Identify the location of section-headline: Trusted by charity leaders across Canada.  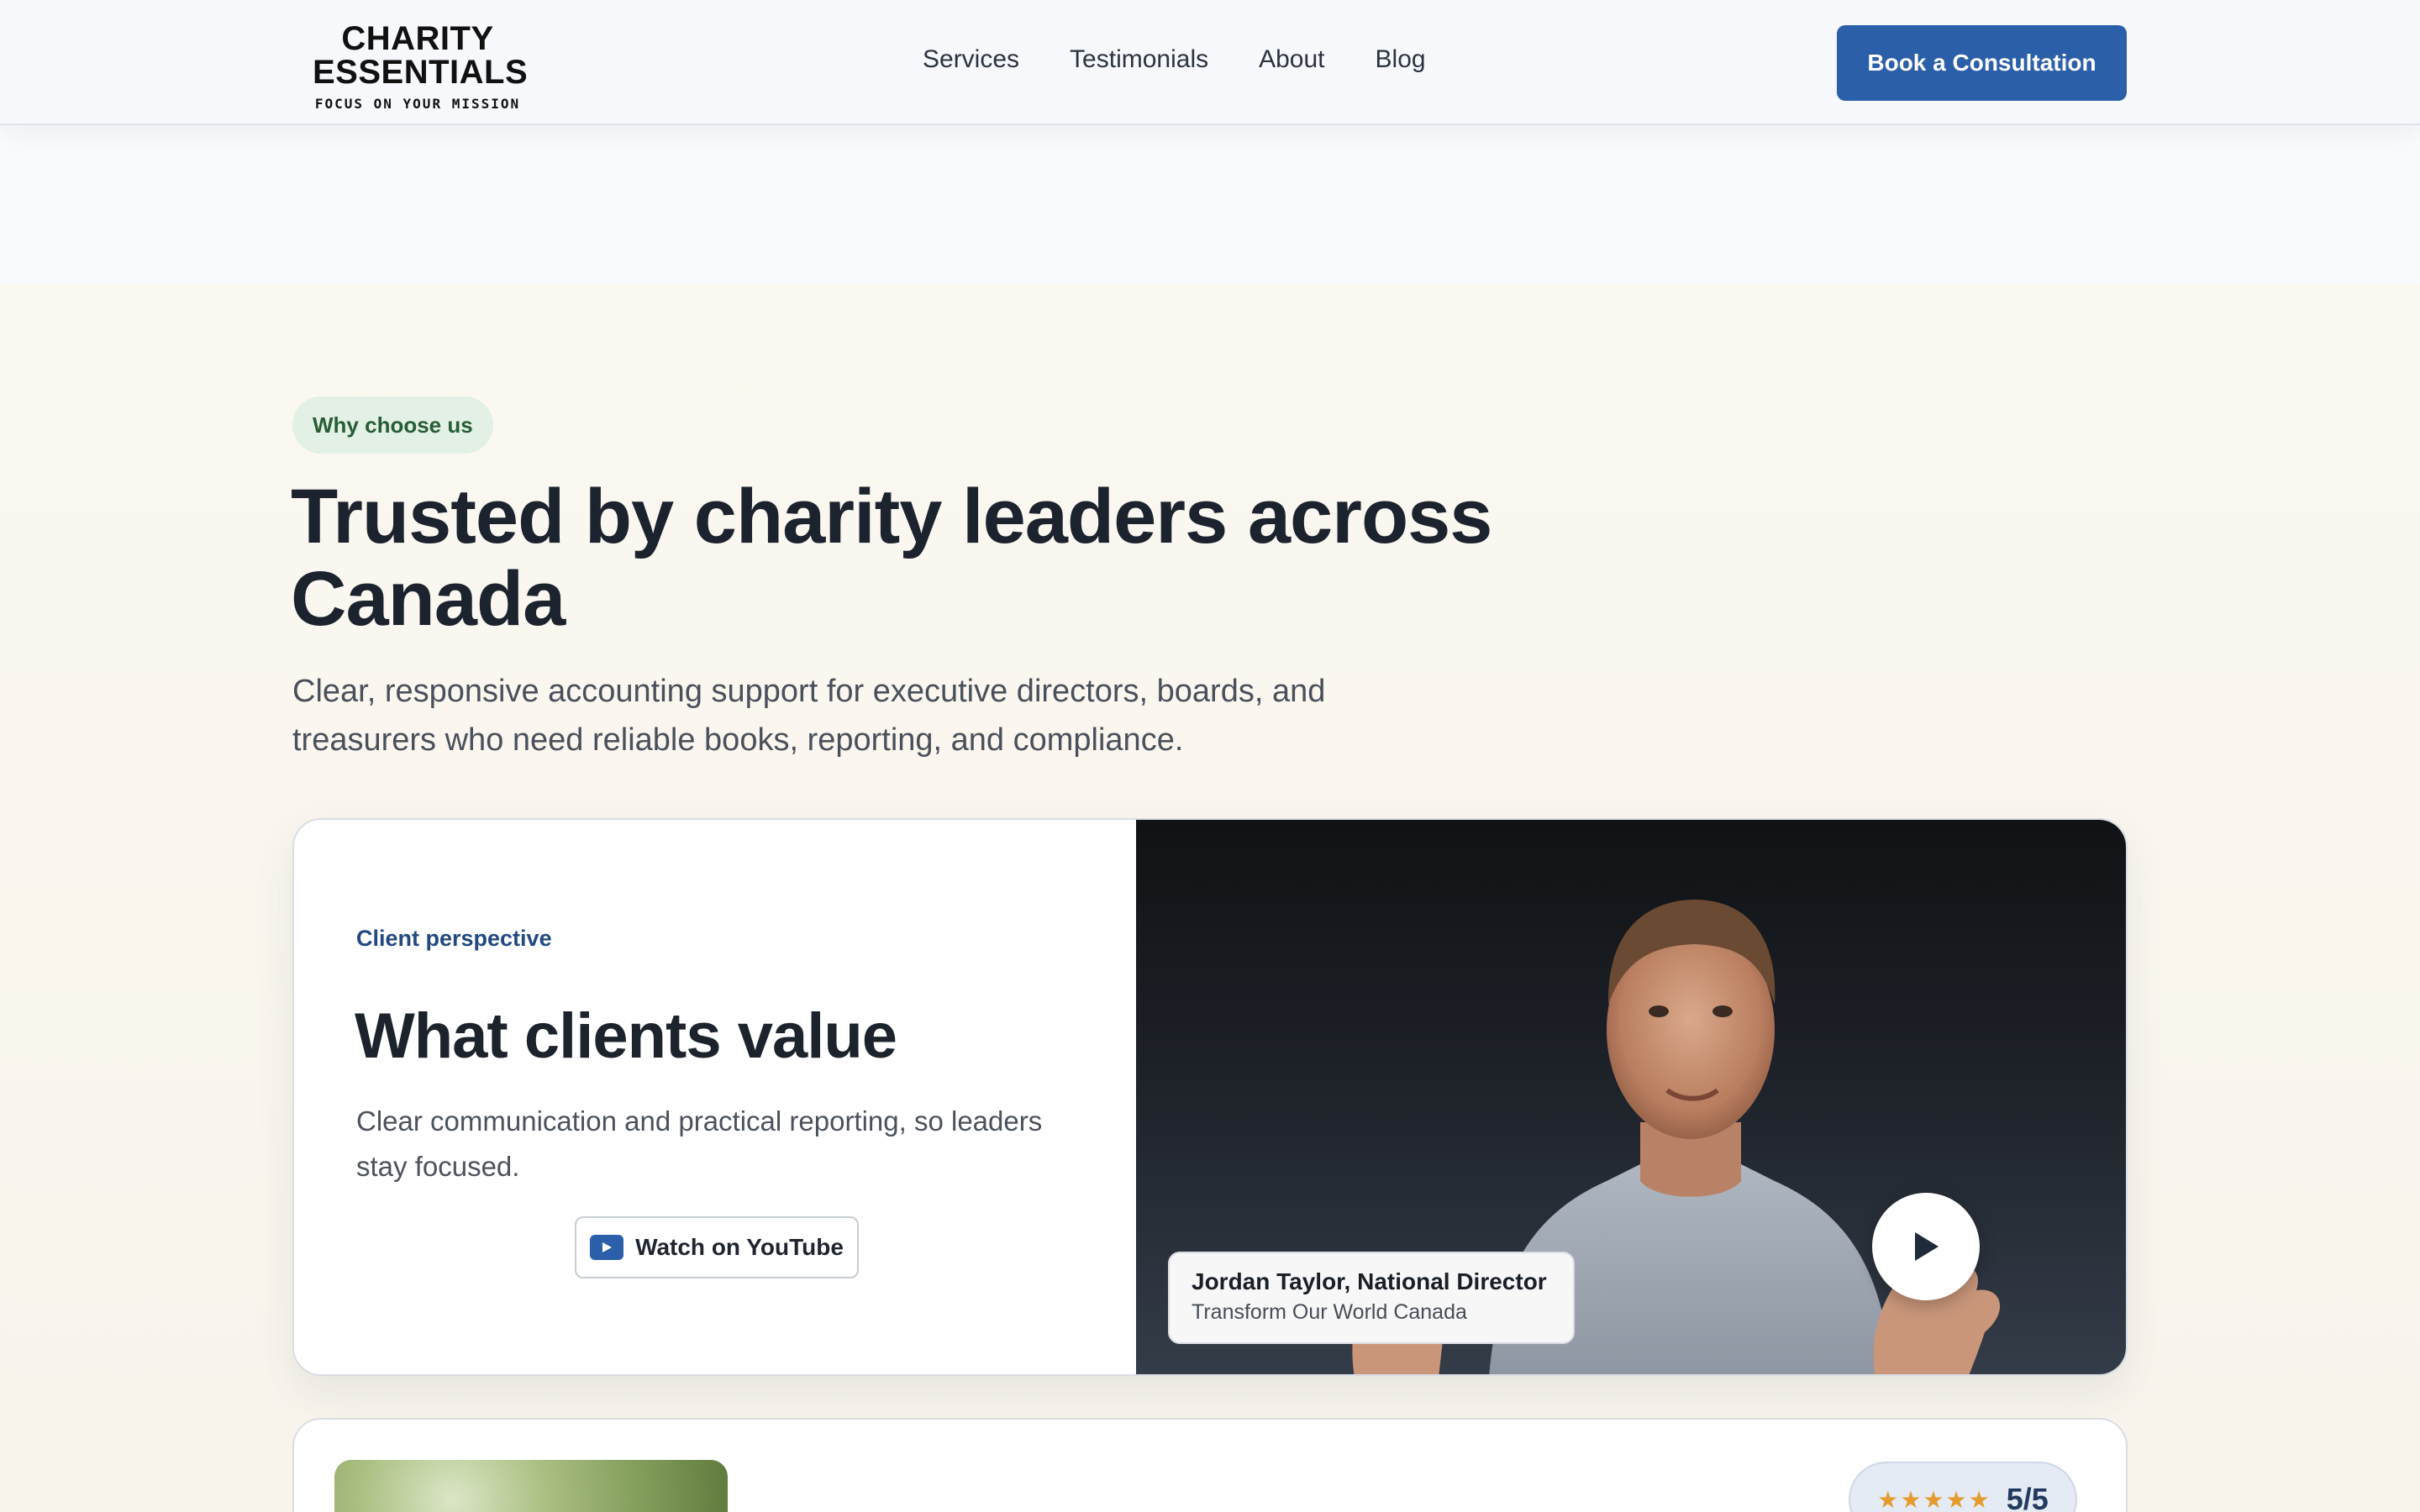
(892, 558).